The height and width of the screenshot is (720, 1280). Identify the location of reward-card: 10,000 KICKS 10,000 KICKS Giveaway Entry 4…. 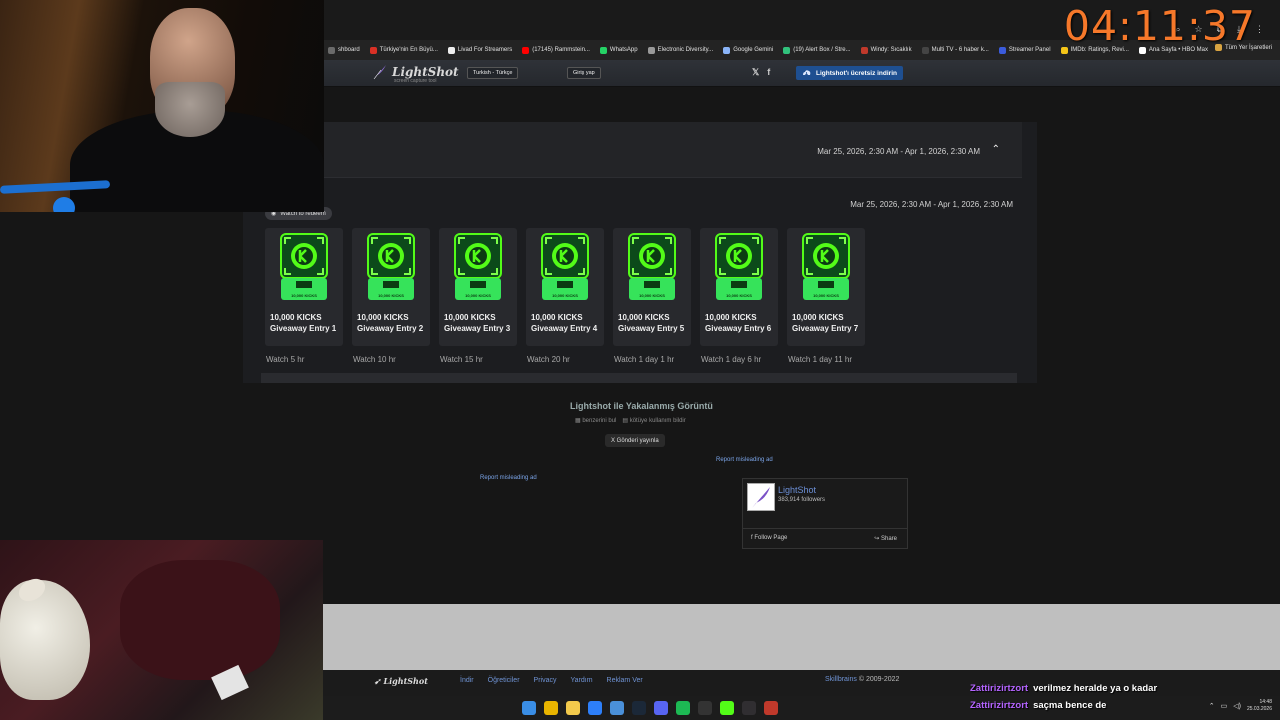
(565, 296).